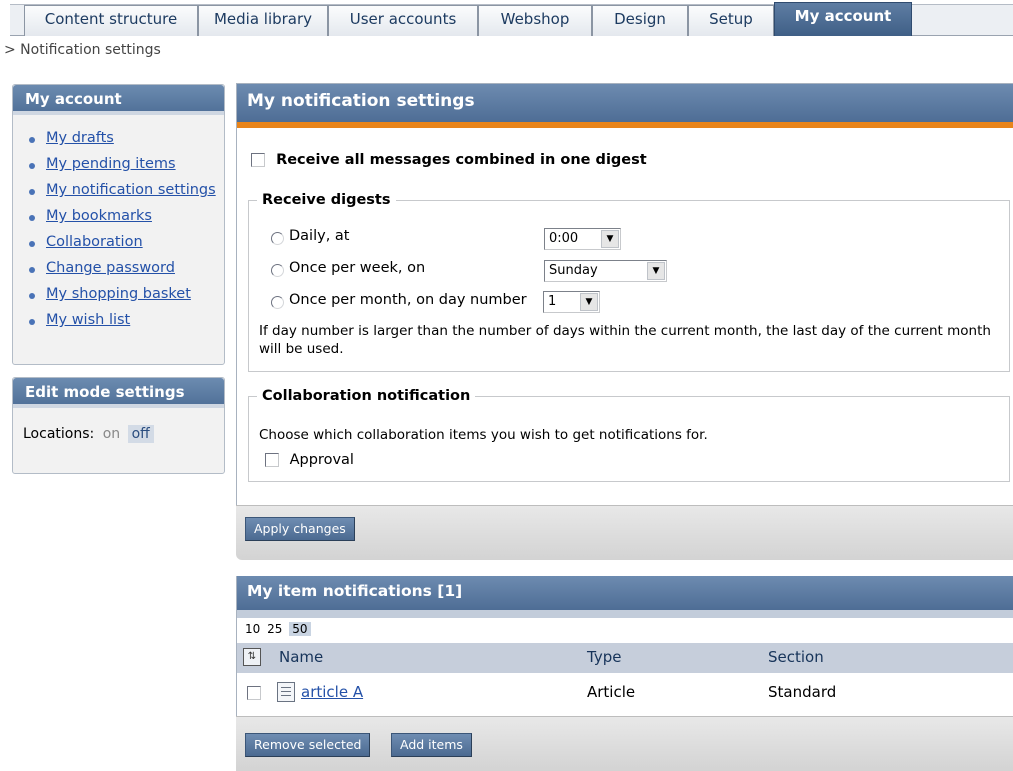 This screenshot has height=771, width=1013. I want to click on sidebar-item-collaboration: Collaboration, so click(125, 247).